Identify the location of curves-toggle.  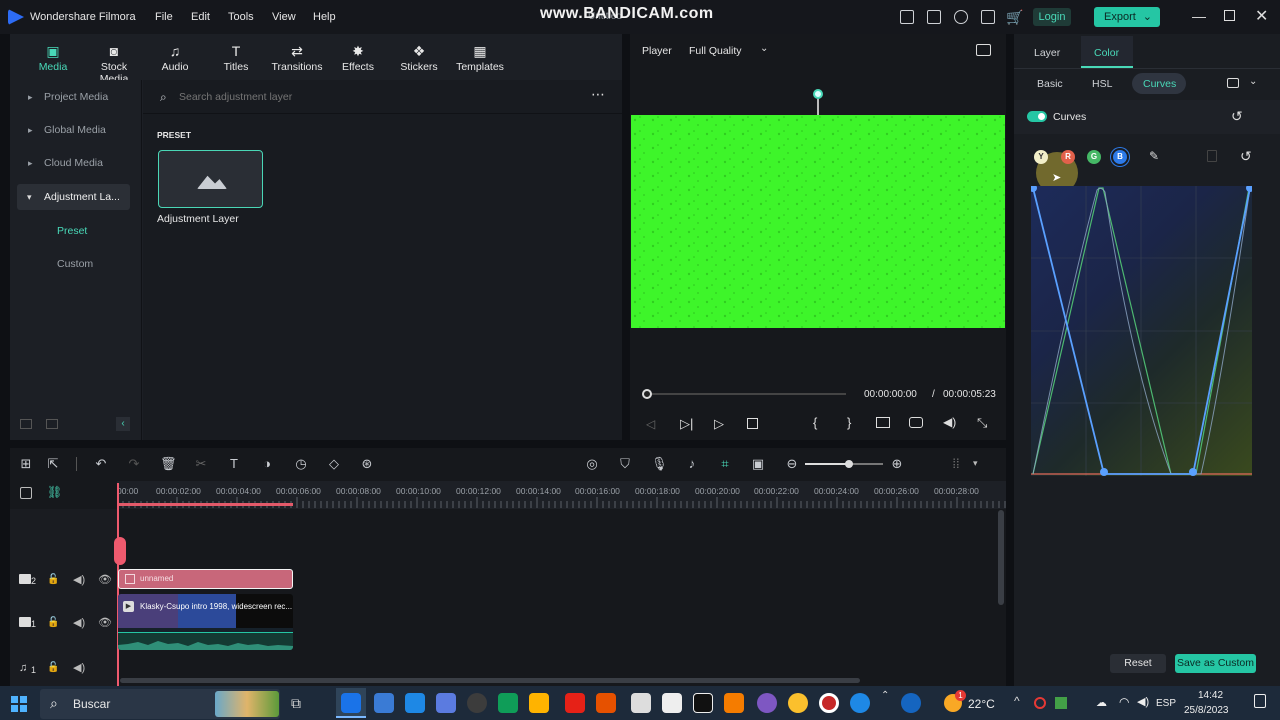
(1037, 116).